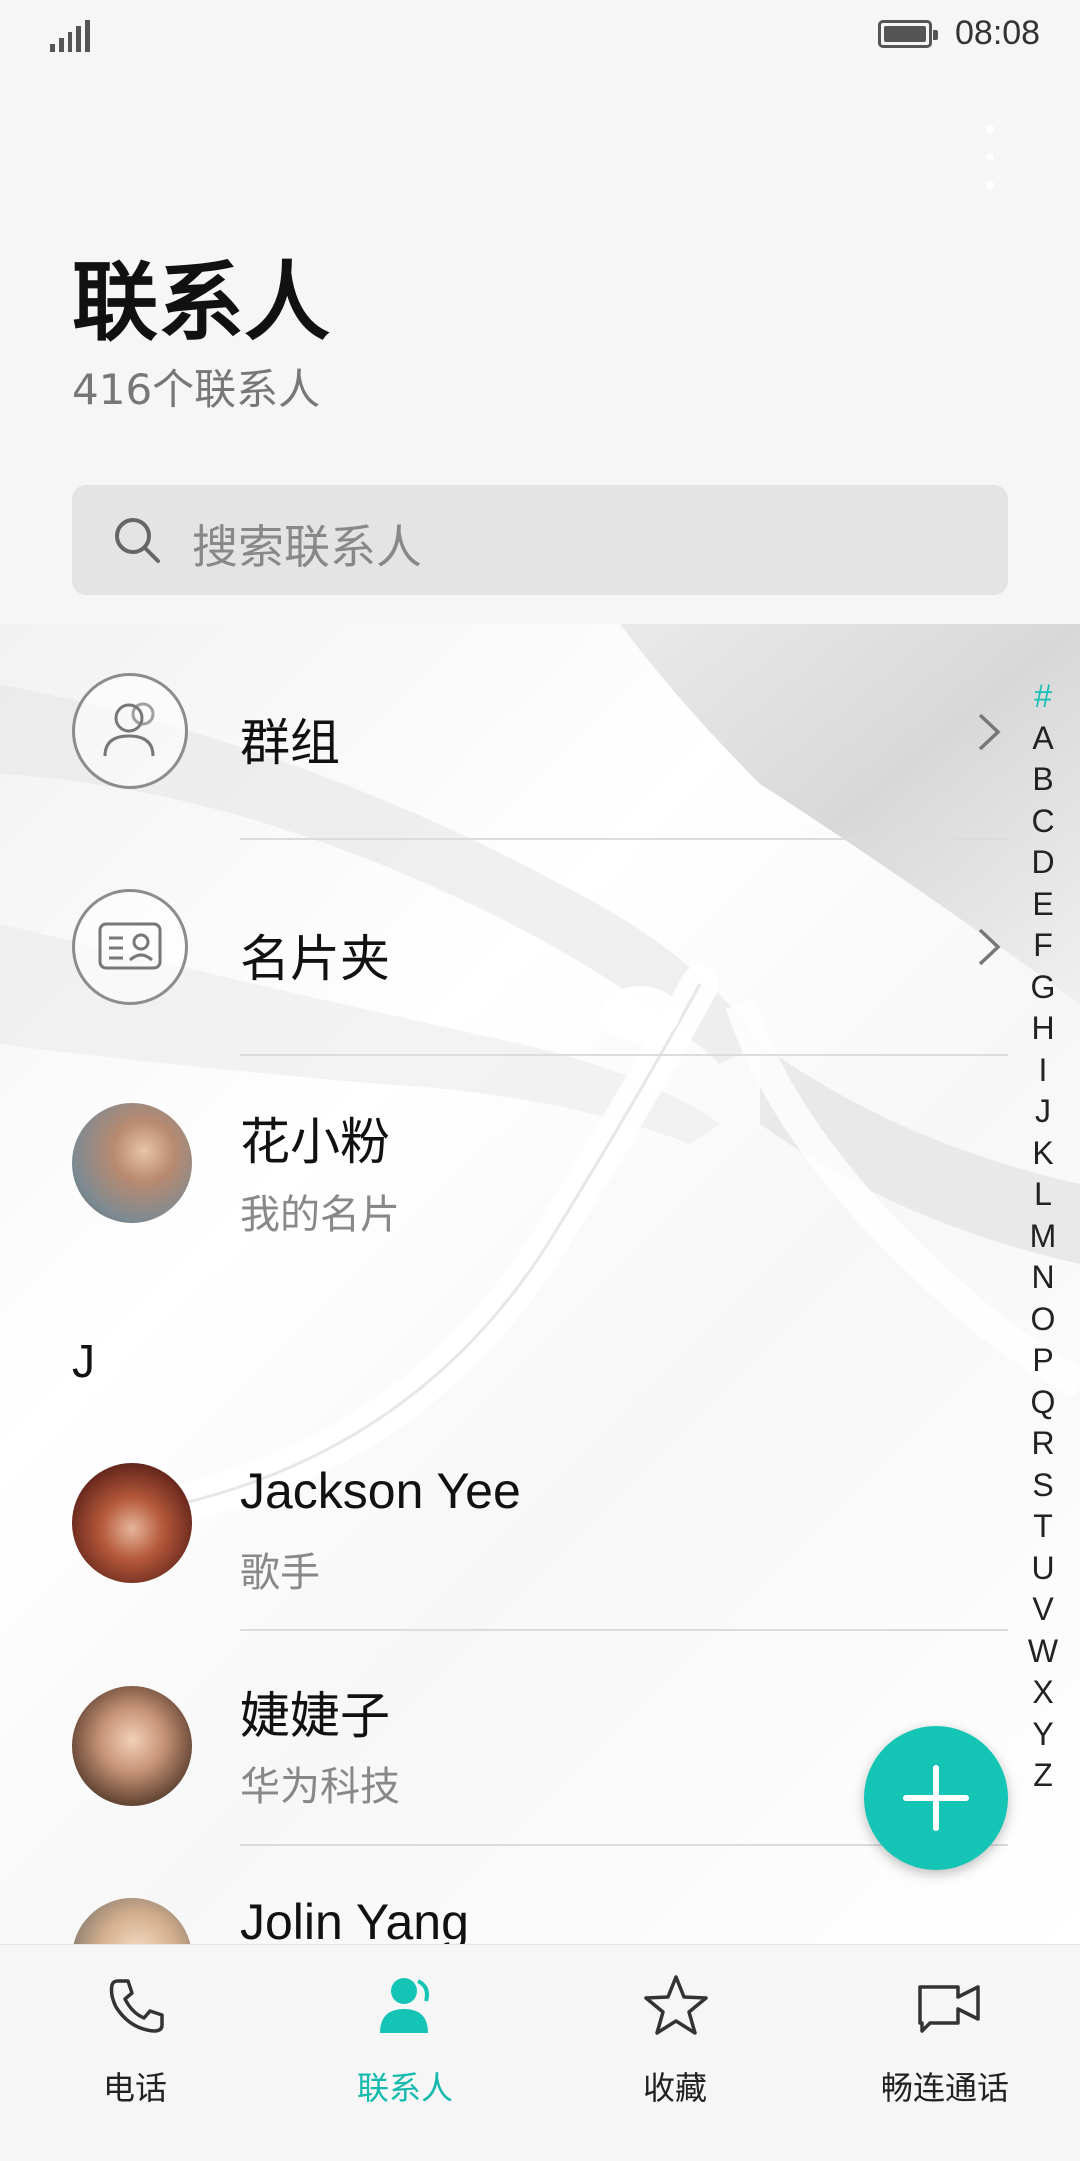  Describe the element at coordinates (990, 157) in the screenshot. I see `more-options-icon` at that location.